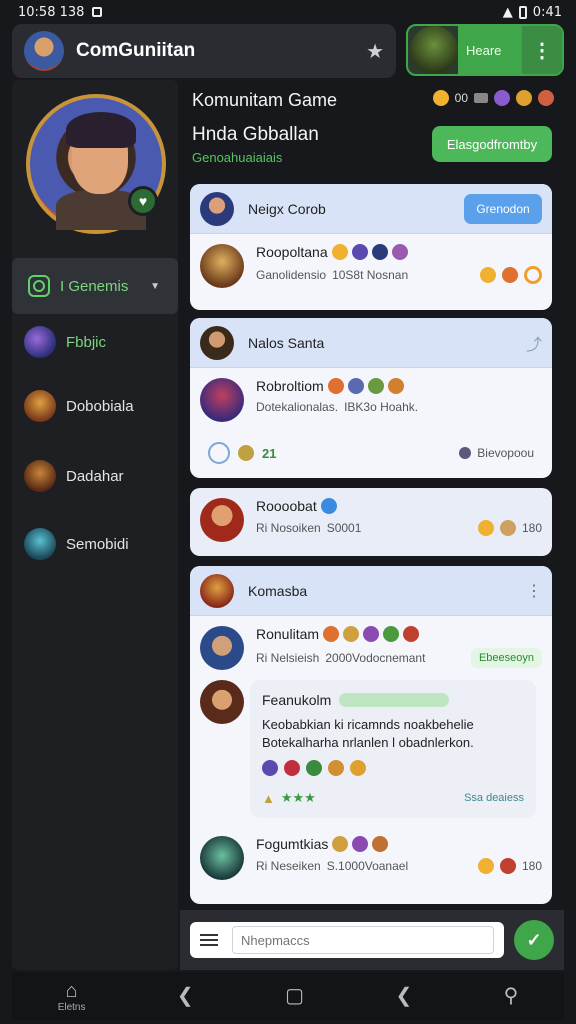  What do you see at coordinates (368, 742) in the screenshot?
I see `quoted-line-2: Botekalharha nrlanlen l obadnlerkon.` at bounding box center [368, 742].